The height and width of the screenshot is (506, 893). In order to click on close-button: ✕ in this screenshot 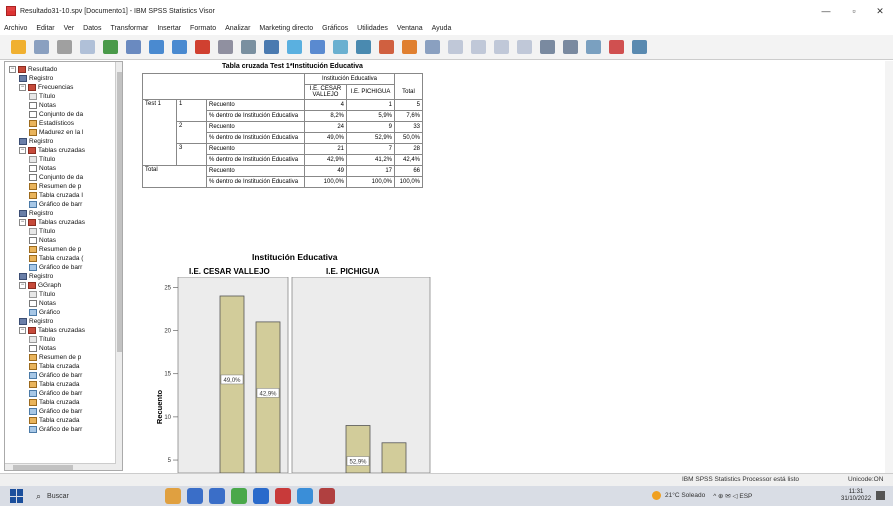, I will do `click(879, 11)`.